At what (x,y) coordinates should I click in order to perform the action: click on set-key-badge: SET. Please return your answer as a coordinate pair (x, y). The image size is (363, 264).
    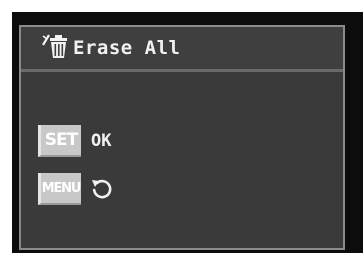
    Looking at the image, I should click on (59, 141).